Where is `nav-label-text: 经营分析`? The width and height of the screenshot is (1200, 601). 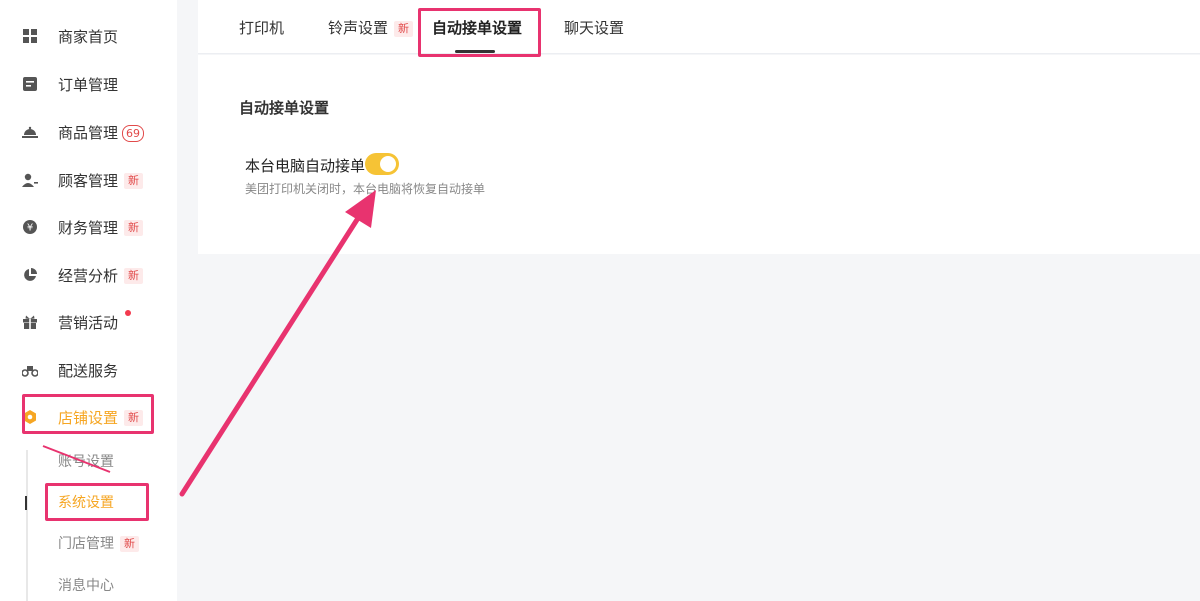
nav-label-text: 经营分析 is located at coordinates (88, 275).